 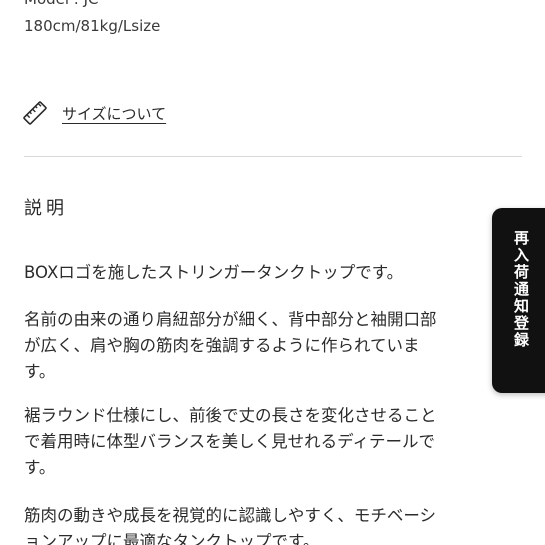 What do you see at coordinates (230, 515) in the screenshot?
I see `description-line: 筋肉の動きや成長を視覚的に認識しやすく、モチベーシ` at bounding box center [230, 515].